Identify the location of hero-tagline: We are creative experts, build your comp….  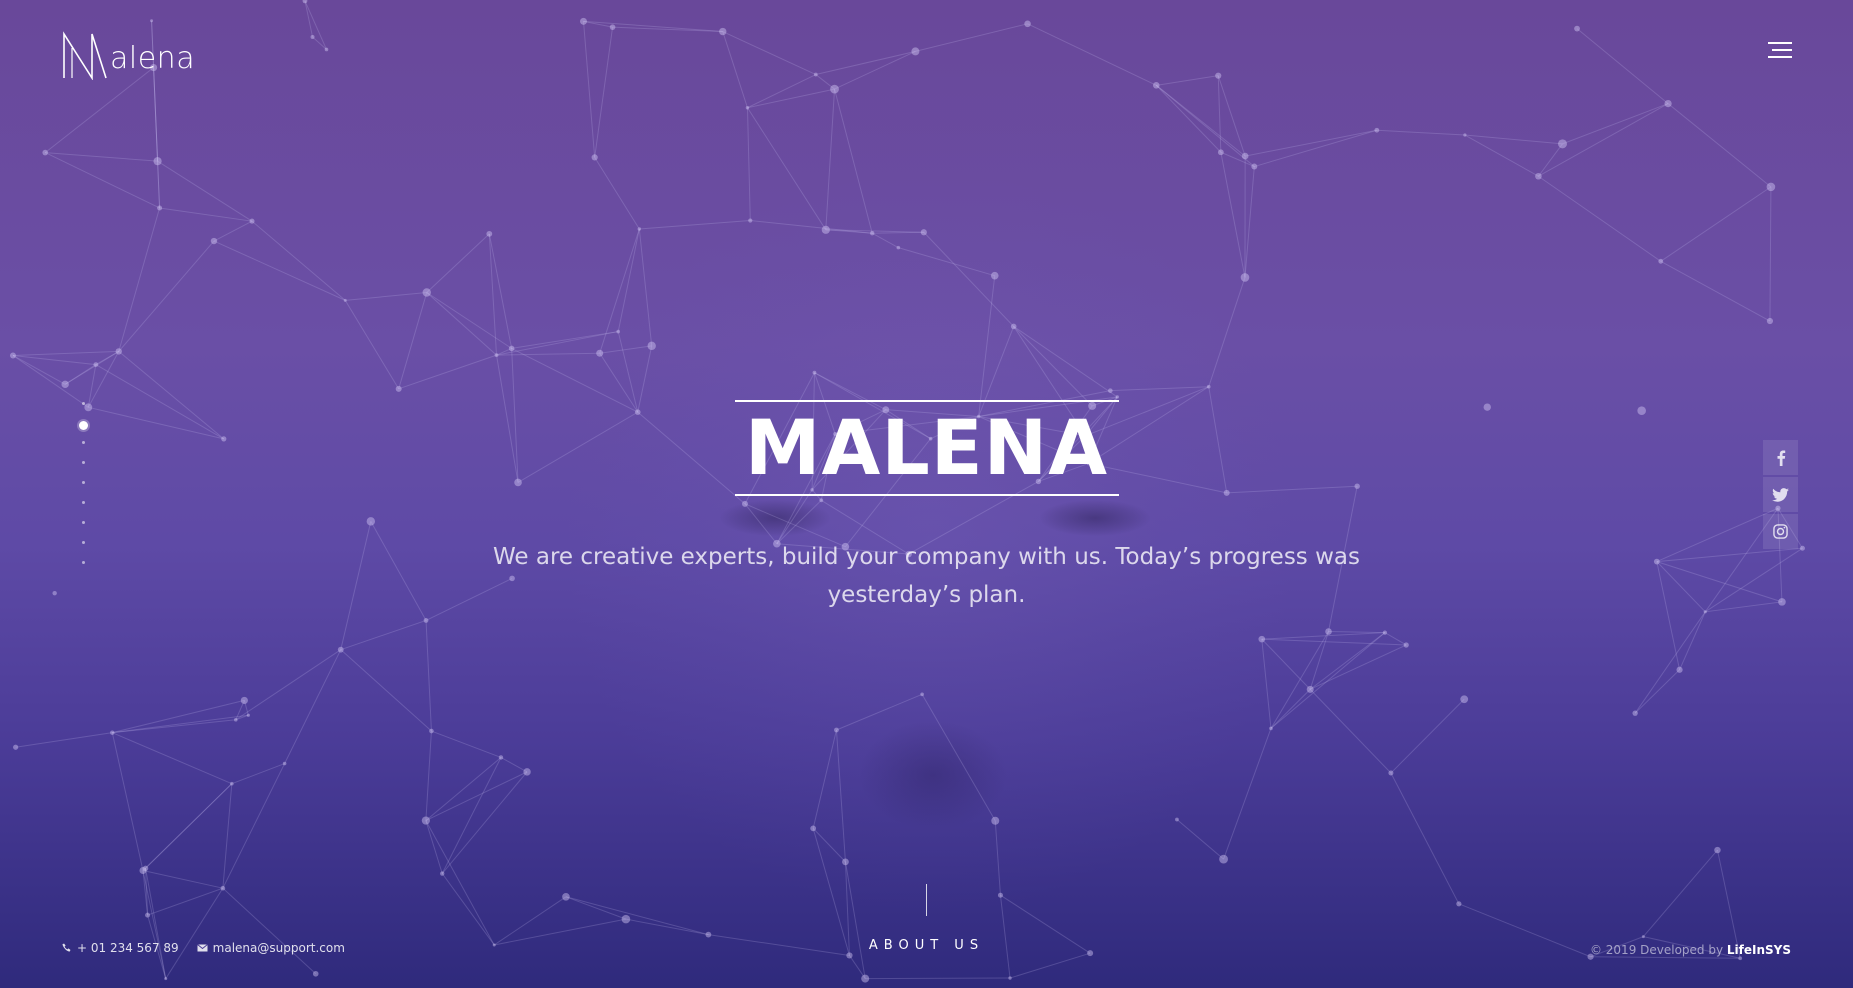
(926, 576).